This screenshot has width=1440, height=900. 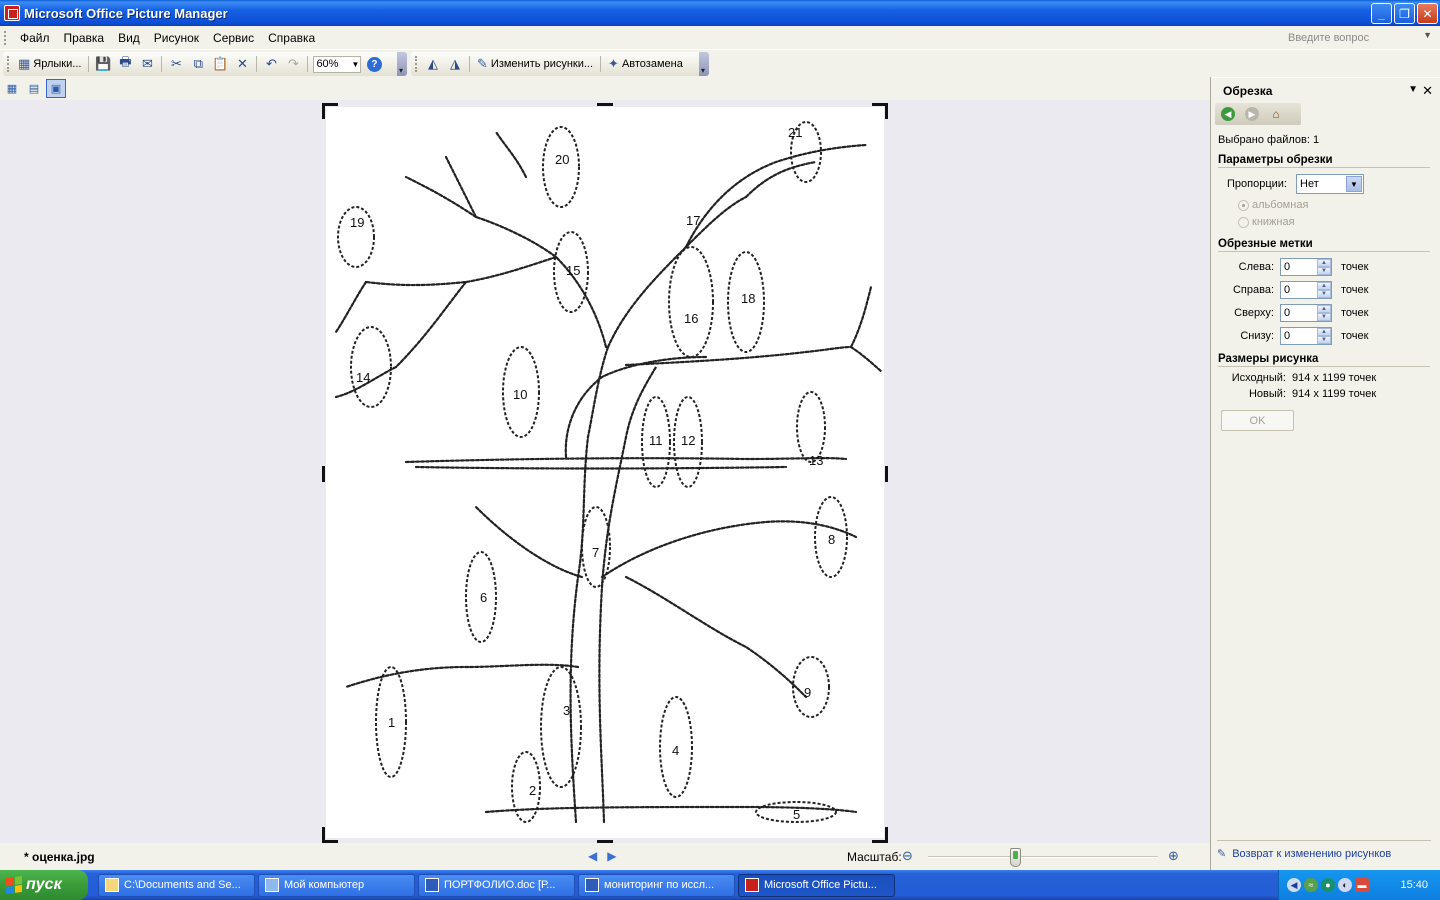 What do you see at coordinates (592, 856) in the screenshot?
I see `previous-picture-icon: ◀` at bounding box center [592, 856].